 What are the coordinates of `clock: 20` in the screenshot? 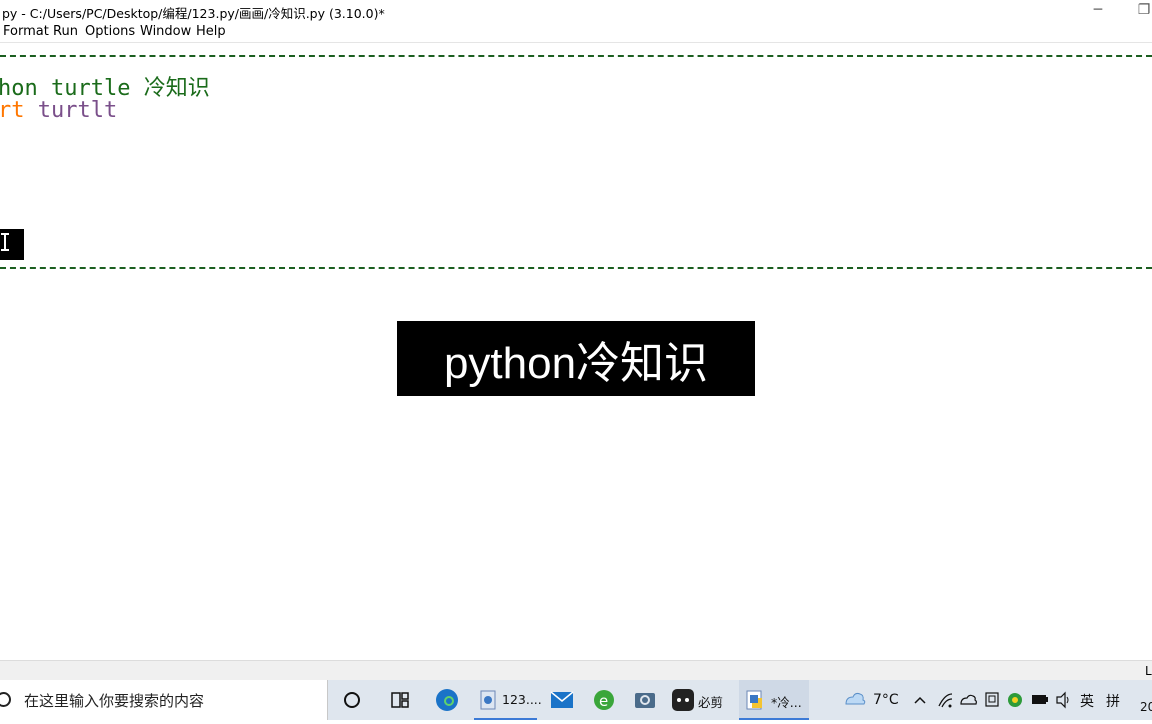 It's located at (1146, 700).